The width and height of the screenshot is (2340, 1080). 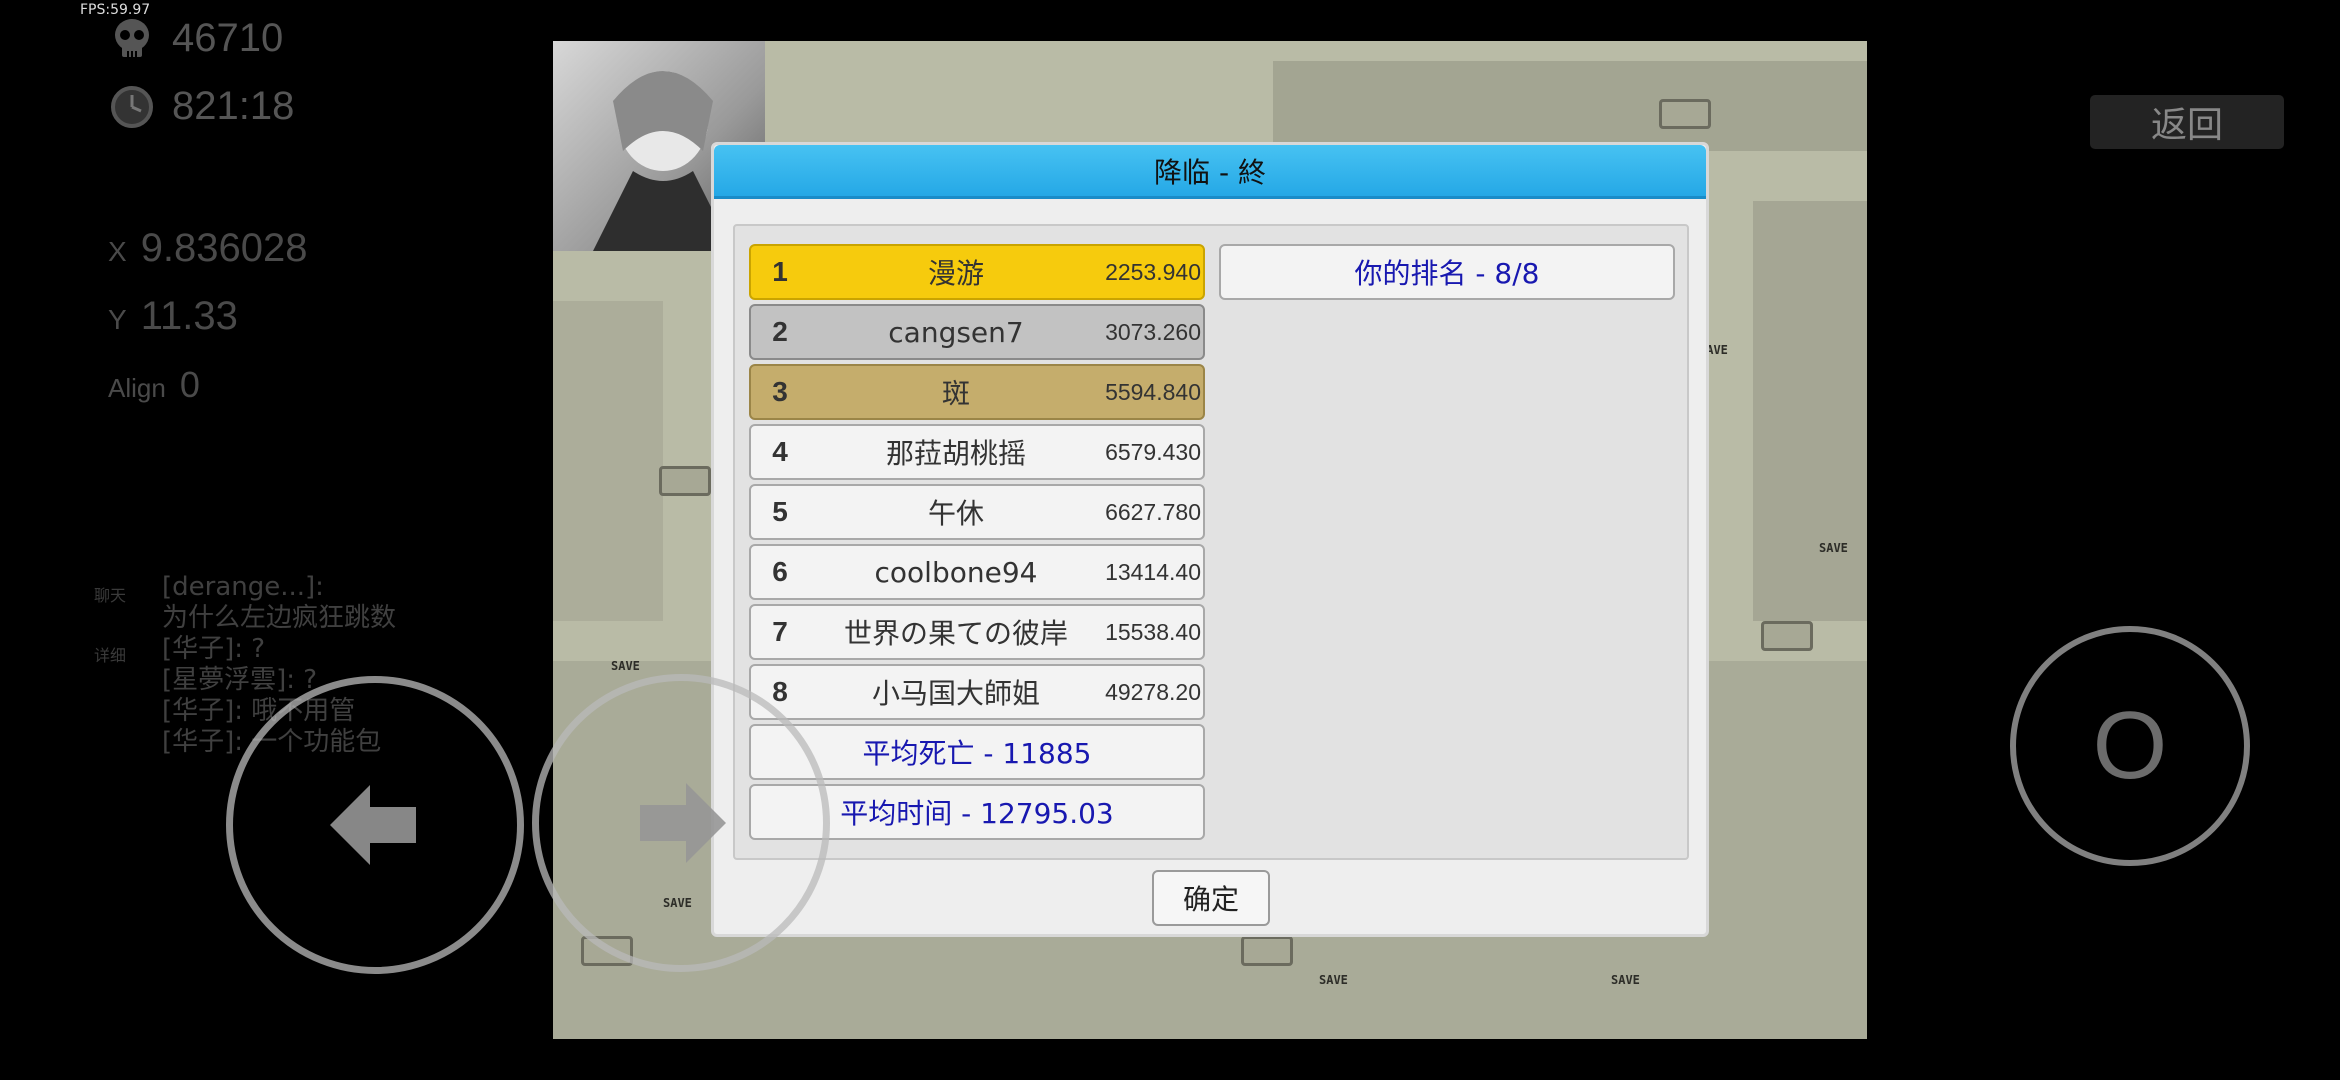 What do you see at coordinates (955, 633) in the screenshot?
I see `player-name: 世界の果ての彼岸` at bounding box center [955, 633].